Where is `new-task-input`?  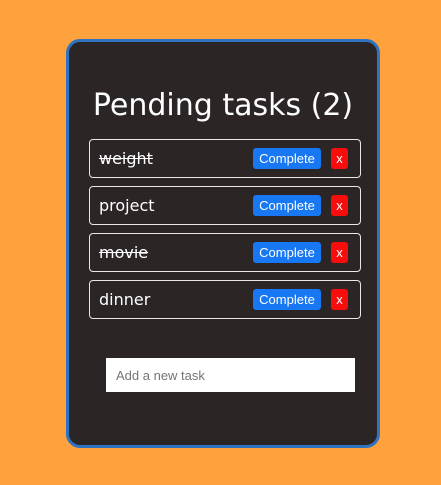
new-task-input is located at coordinates (230, 375).